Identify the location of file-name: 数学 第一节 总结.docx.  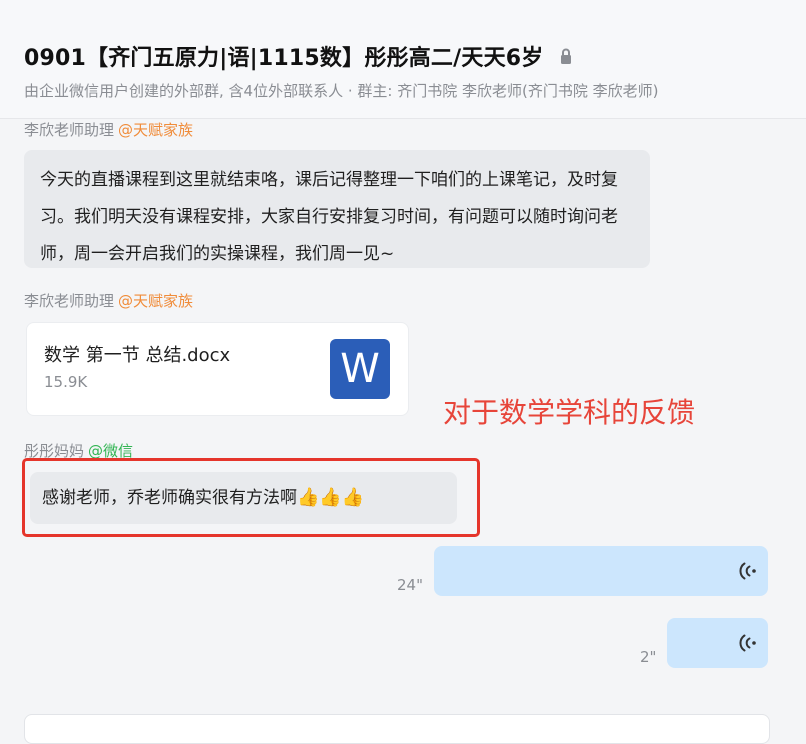
(137, 355).